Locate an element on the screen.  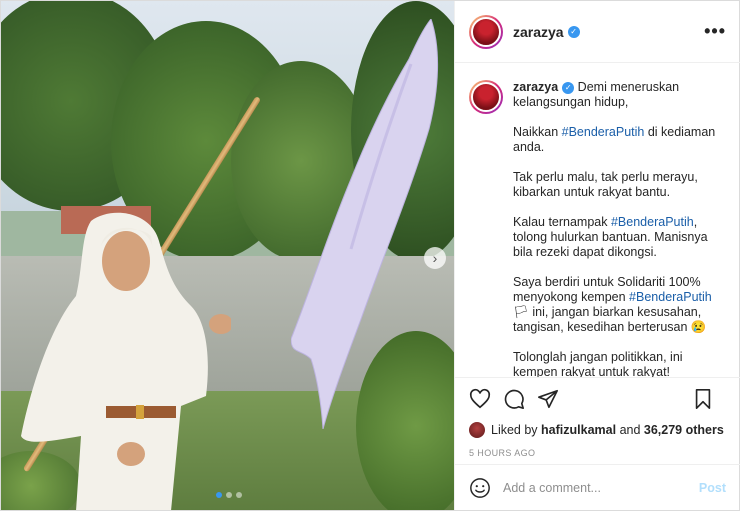
post-header: zarazya ✓ ••• is located at coordinates (597, 32).